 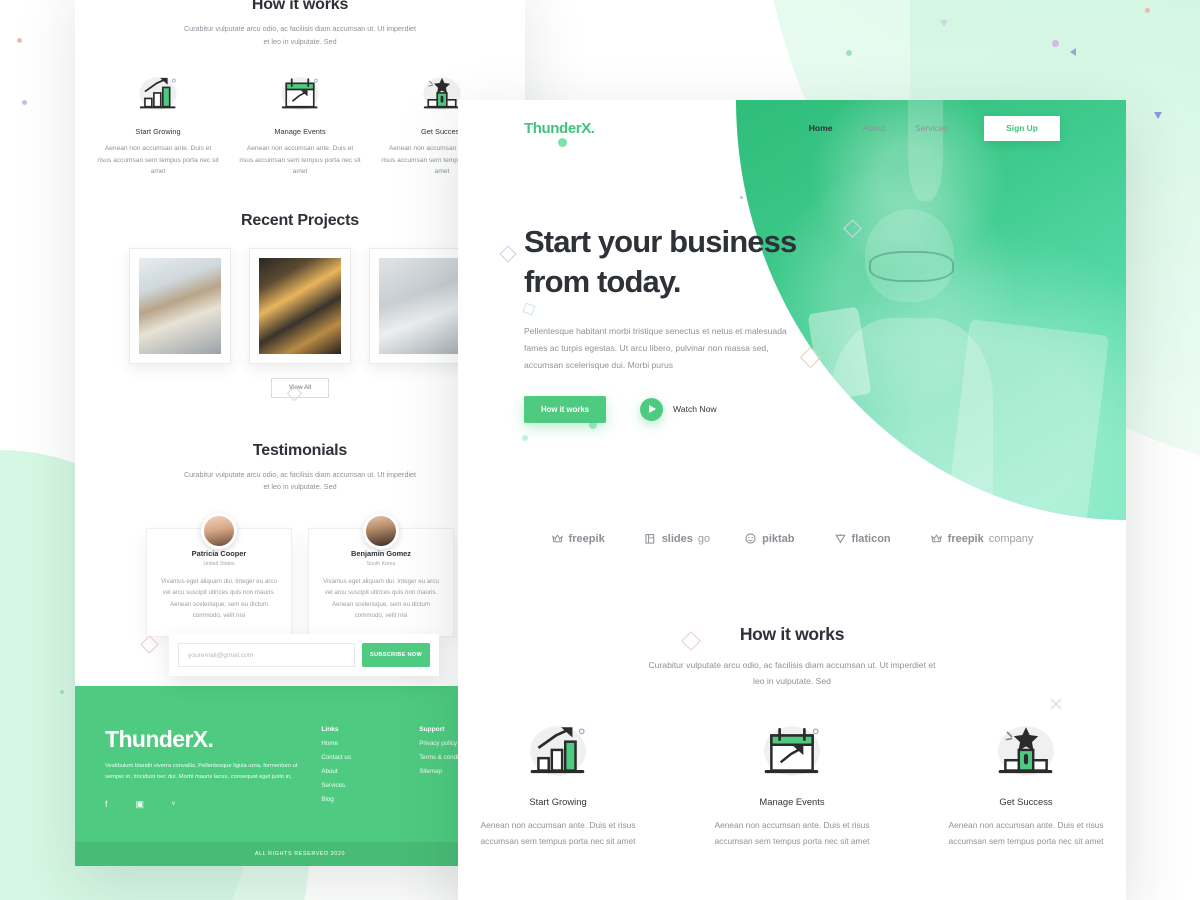 I want to click on brand-piktab: piktab, so click(x=771, y=538).